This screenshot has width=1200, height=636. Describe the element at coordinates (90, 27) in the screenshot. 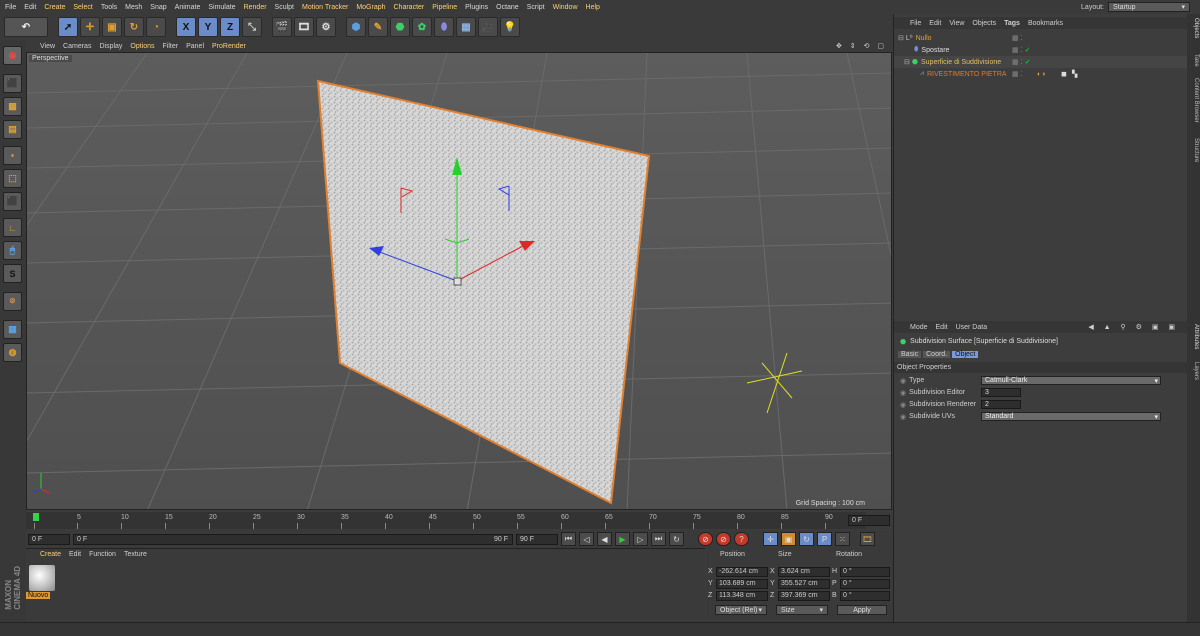

I see `move-tool-button: ✛` at that location.